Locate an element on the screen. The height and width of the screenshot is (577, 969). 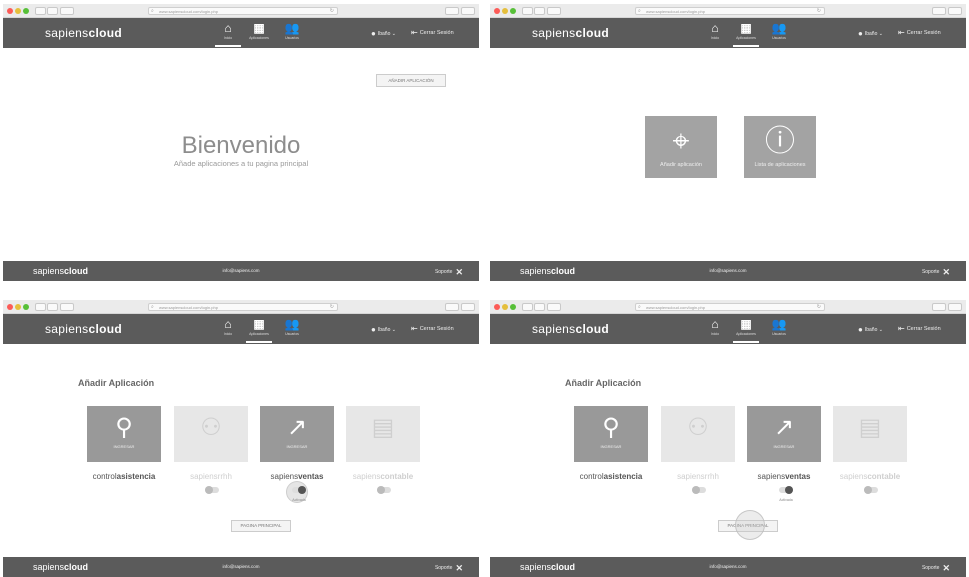
add-app-button: AÑADIR APLICACIÓN is located at coordinates (411, 80).